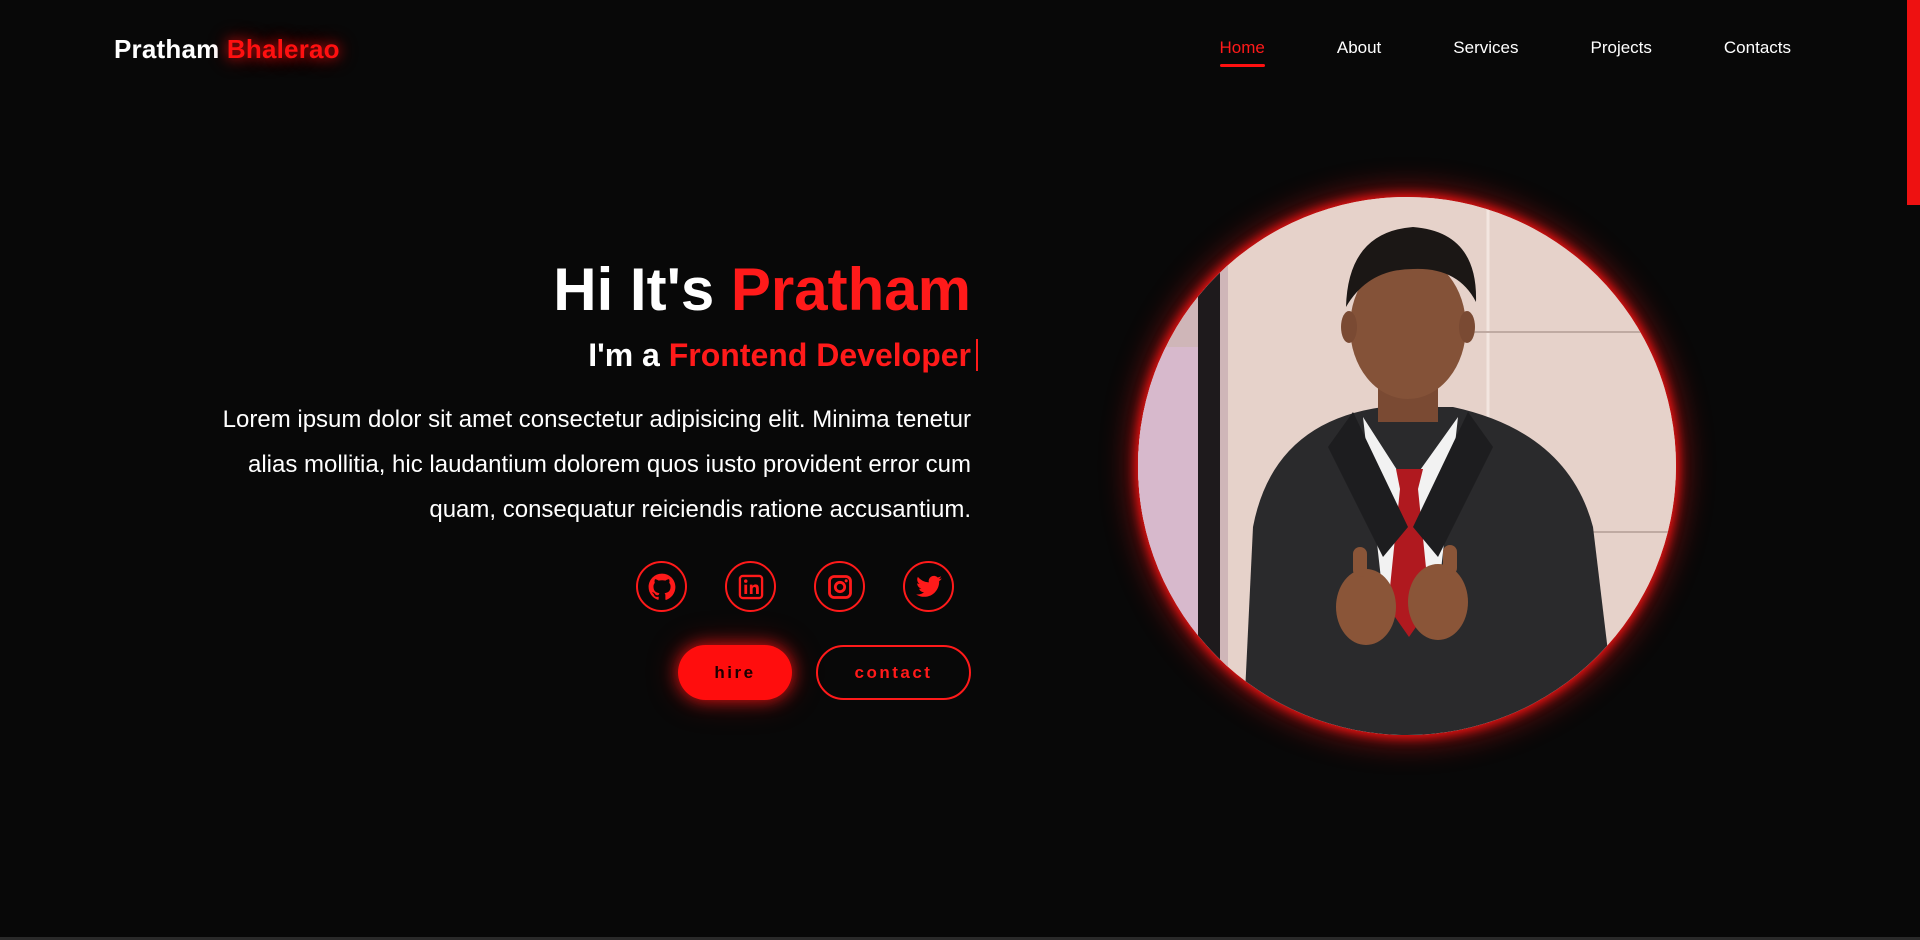 The height and width of the screenshot is (940, 1920). I want to click on twitter-link, so click(928, 586).